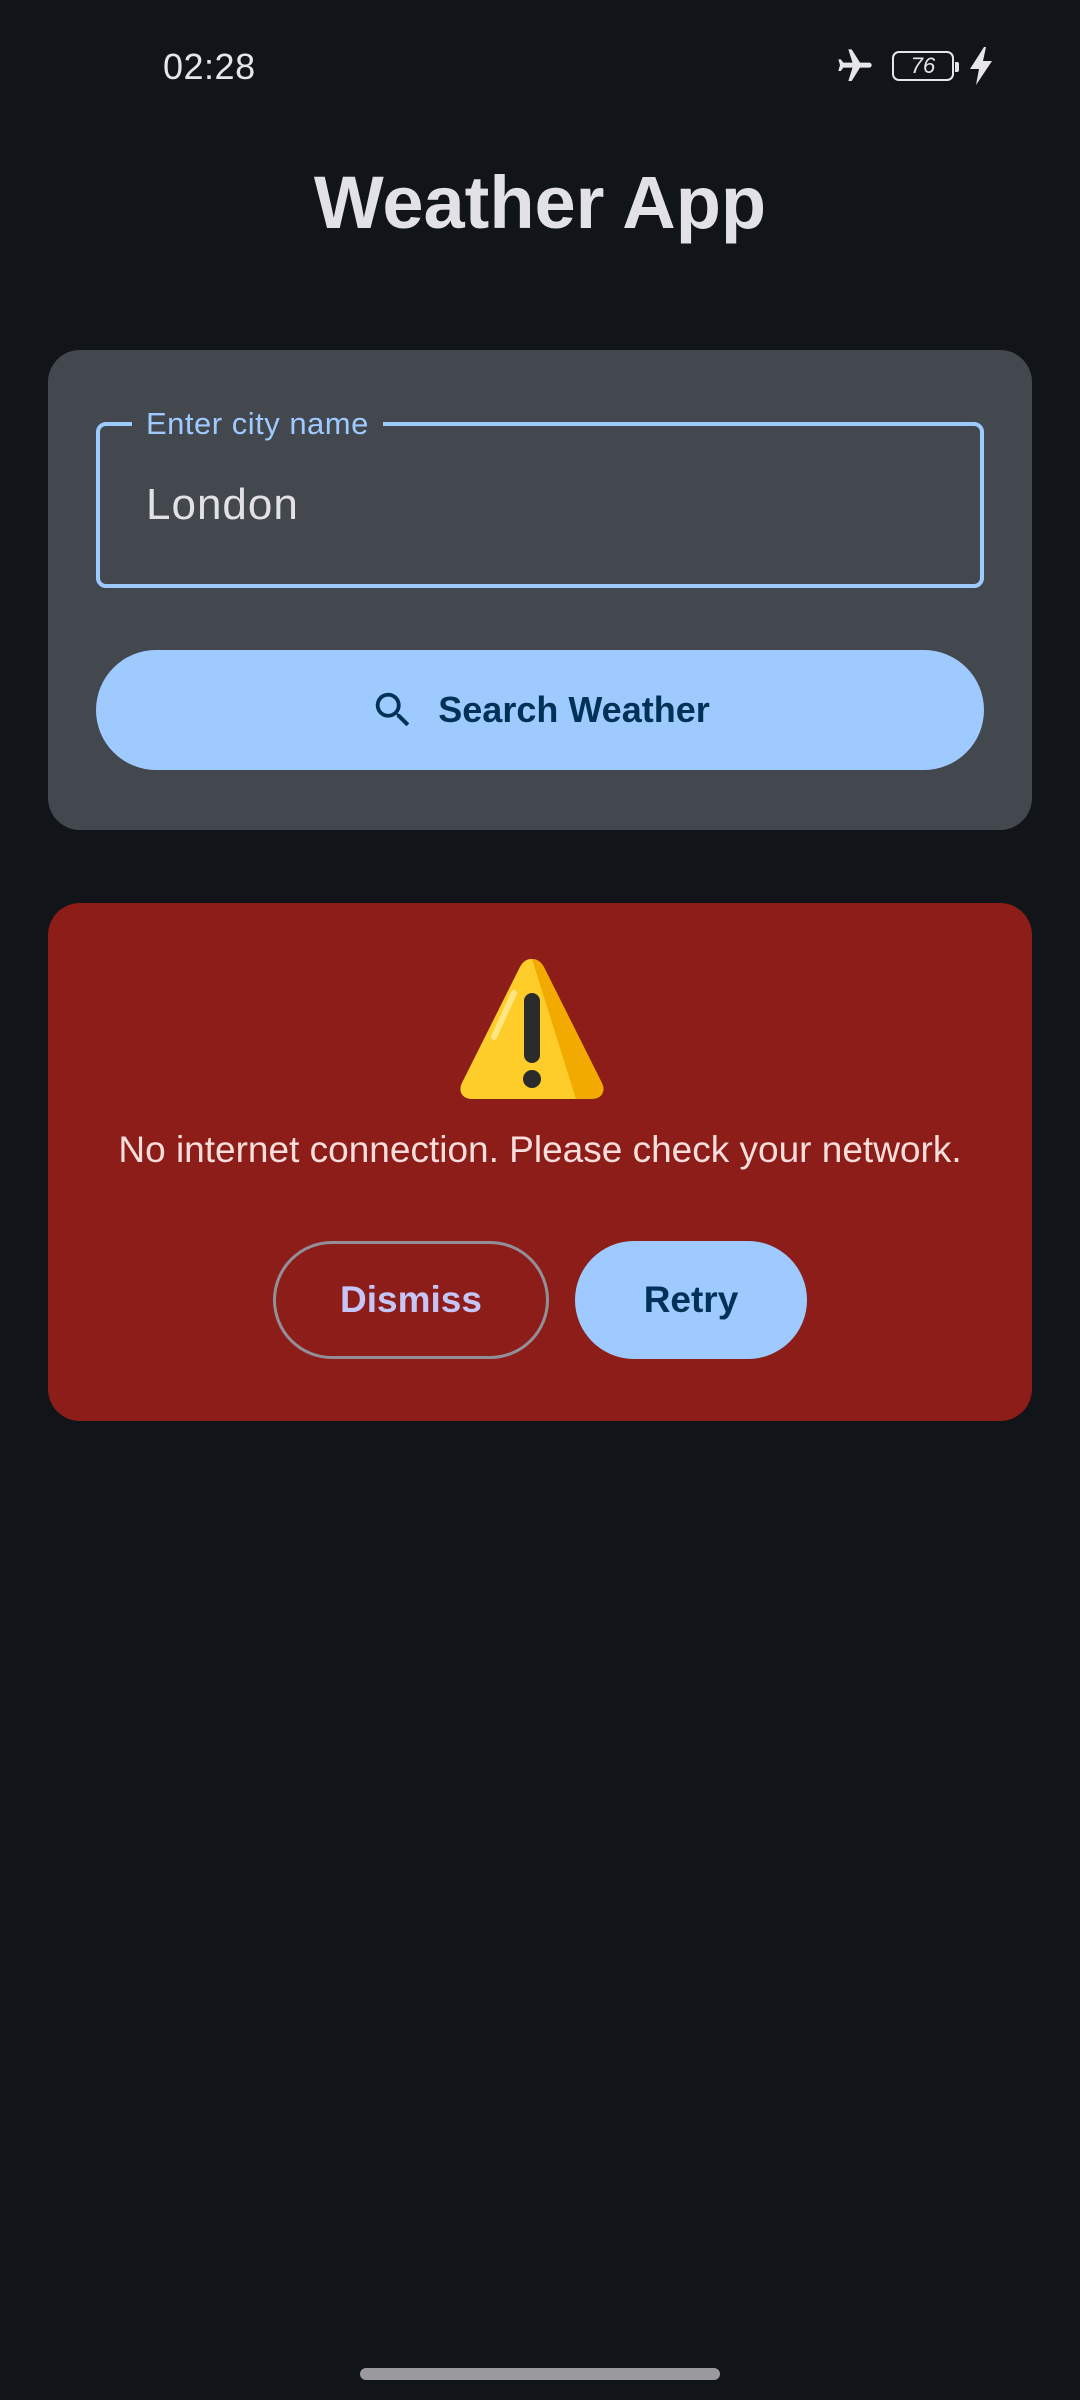 Image resolution: width=1080 pixels, height=2400 pixels. I want to click on gesture-navigation-bar, so click(540, 2374).